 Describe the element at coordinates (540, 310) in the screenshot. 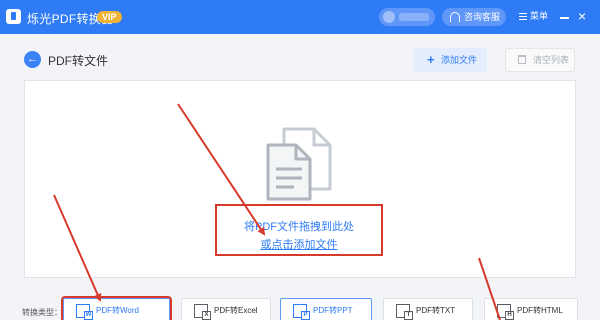

I see `type-label: PDF转HTML` at that location.